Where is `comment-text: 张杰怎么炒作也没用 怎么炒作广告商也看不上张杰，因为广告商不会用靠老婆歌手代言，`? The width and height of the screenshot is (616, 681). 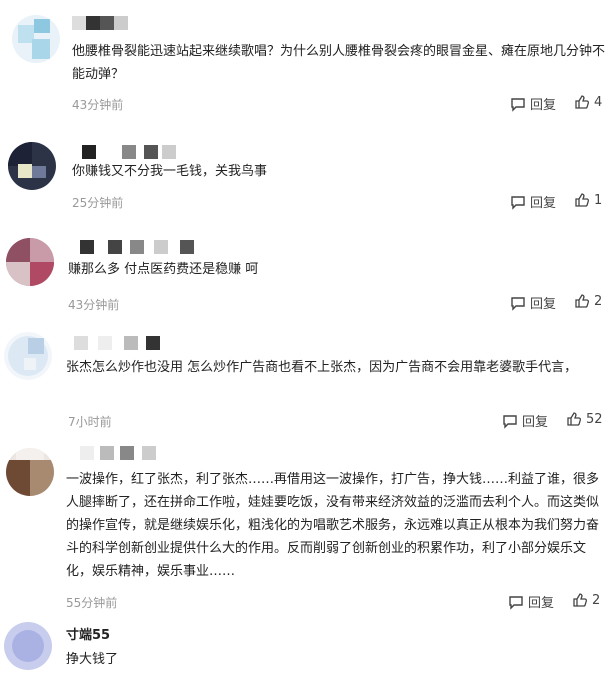 comment-text: 张杰怎么炒作也没用 怎么炒作广告商也看不上张杰，因为广告商不会用靠老婆歌手代言， is located at coordinates (322, 367).